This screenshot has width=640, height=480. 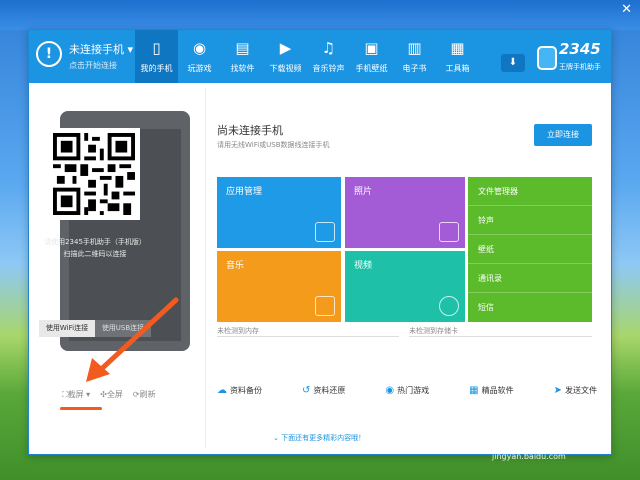 I want to click on phone-icon: ▯, so click(x=156, y=48).